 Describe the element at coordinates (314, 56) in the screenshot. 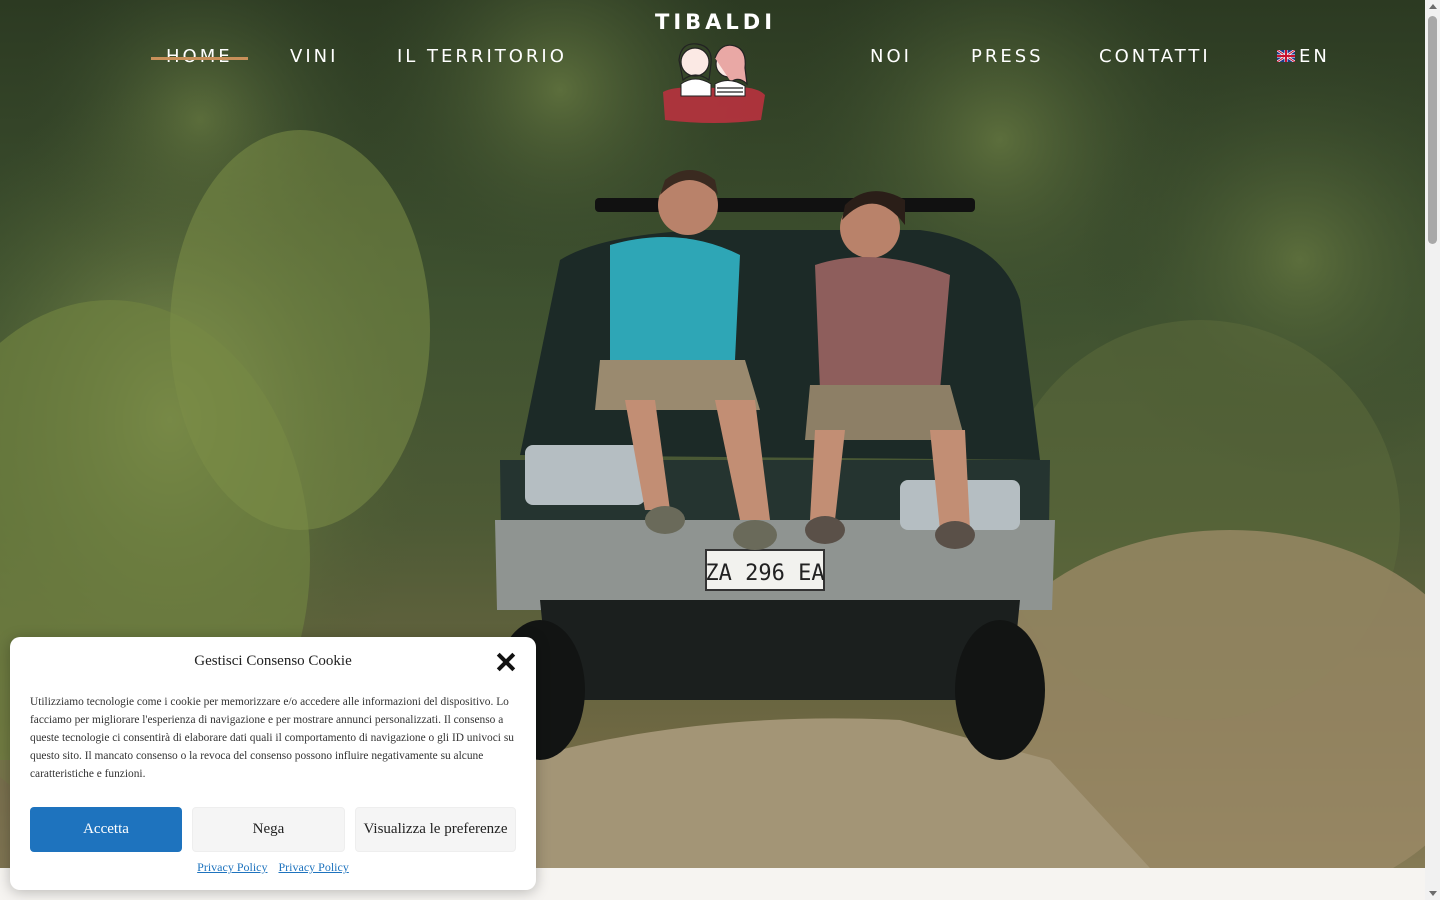

I see `nav-vini: VINI` at that location.